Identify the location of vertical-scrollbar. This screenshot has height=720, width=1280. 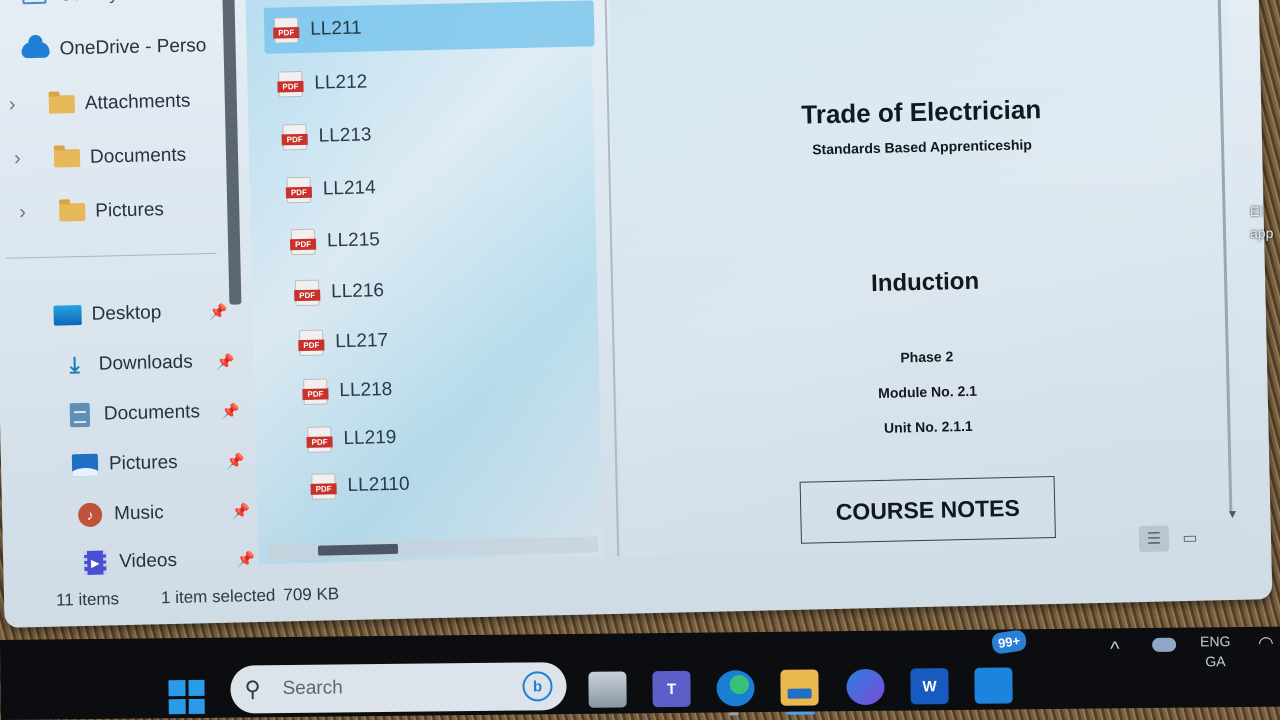
(1224, 256).